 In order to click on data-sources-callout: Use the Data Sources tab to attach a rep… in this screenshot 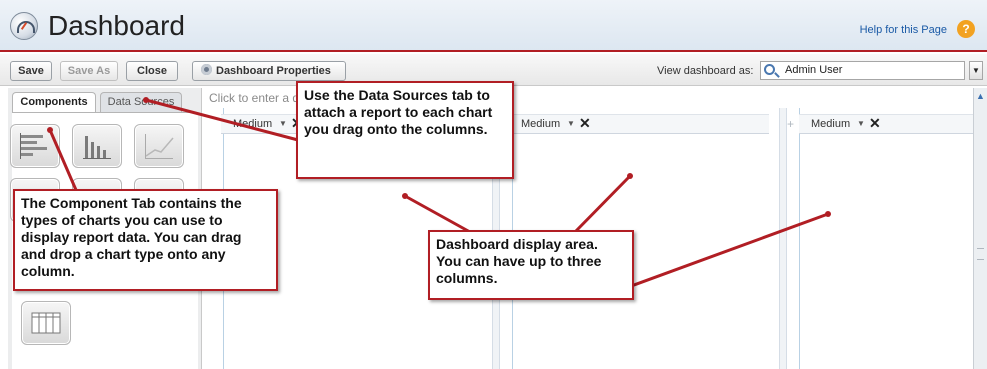, I will do `click(405, 130)`.